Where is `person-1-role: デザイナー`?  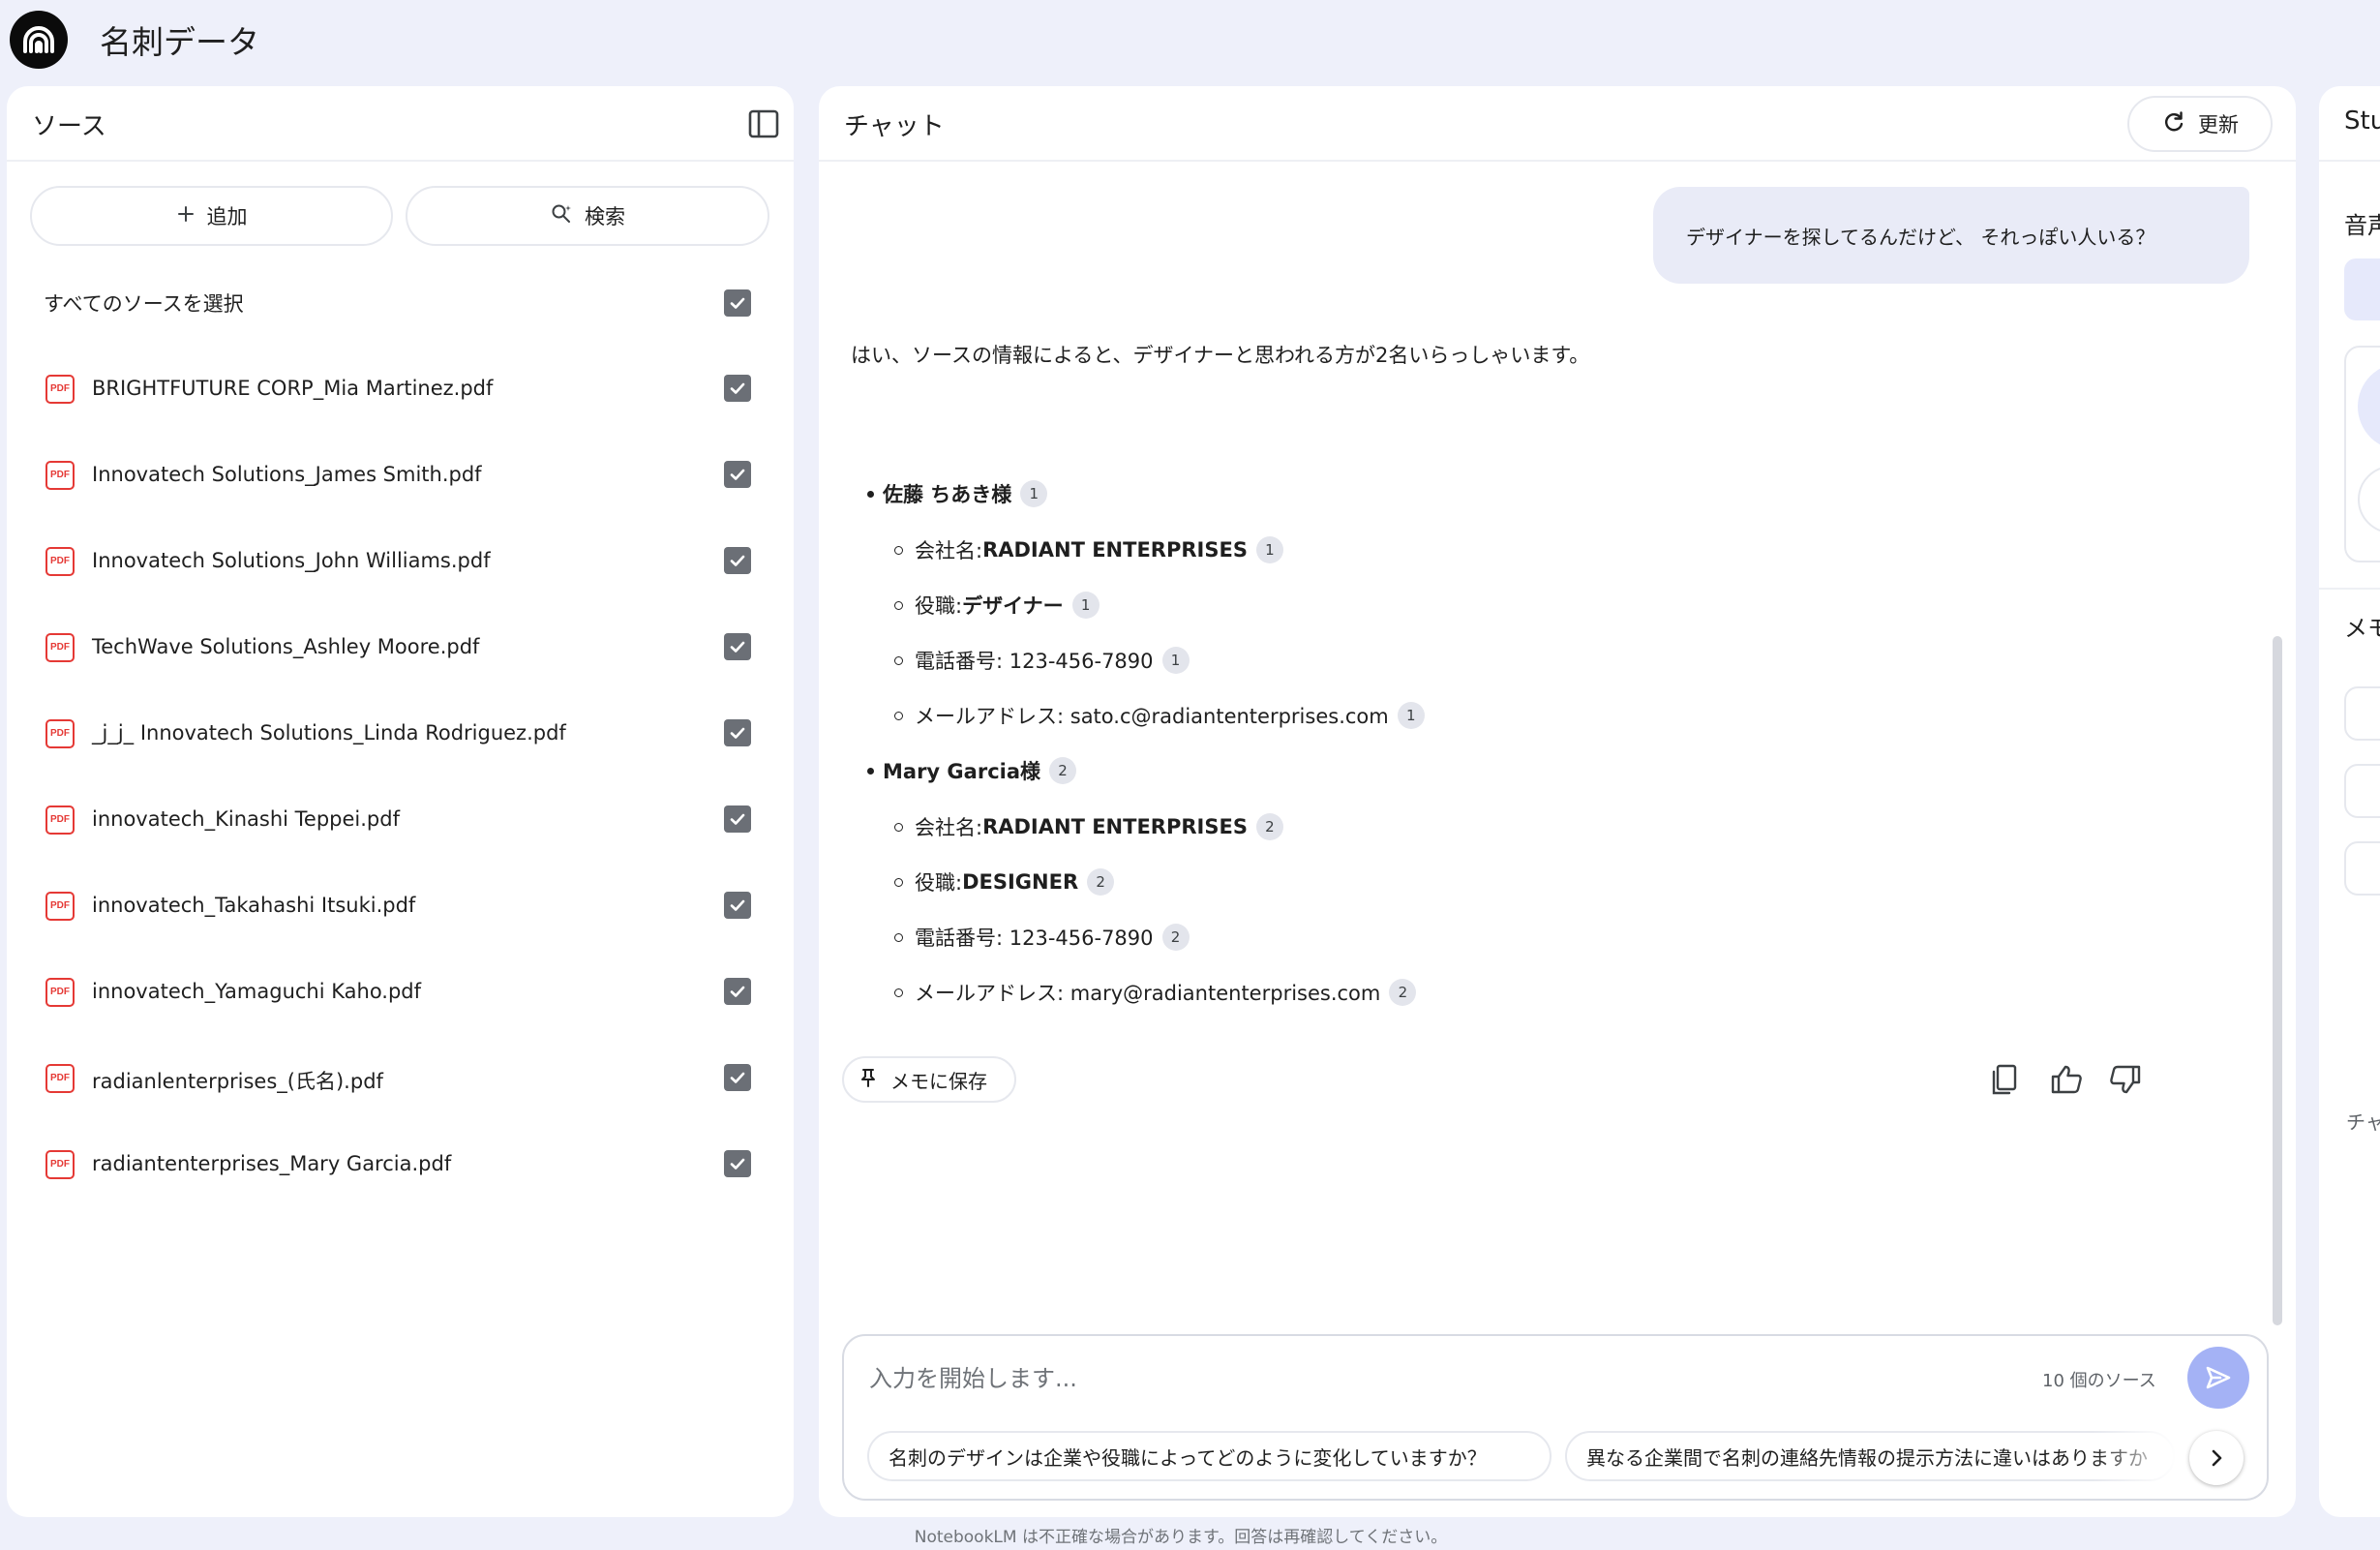
person-1-role: デザイナー is located at coordinates (1013, 606).